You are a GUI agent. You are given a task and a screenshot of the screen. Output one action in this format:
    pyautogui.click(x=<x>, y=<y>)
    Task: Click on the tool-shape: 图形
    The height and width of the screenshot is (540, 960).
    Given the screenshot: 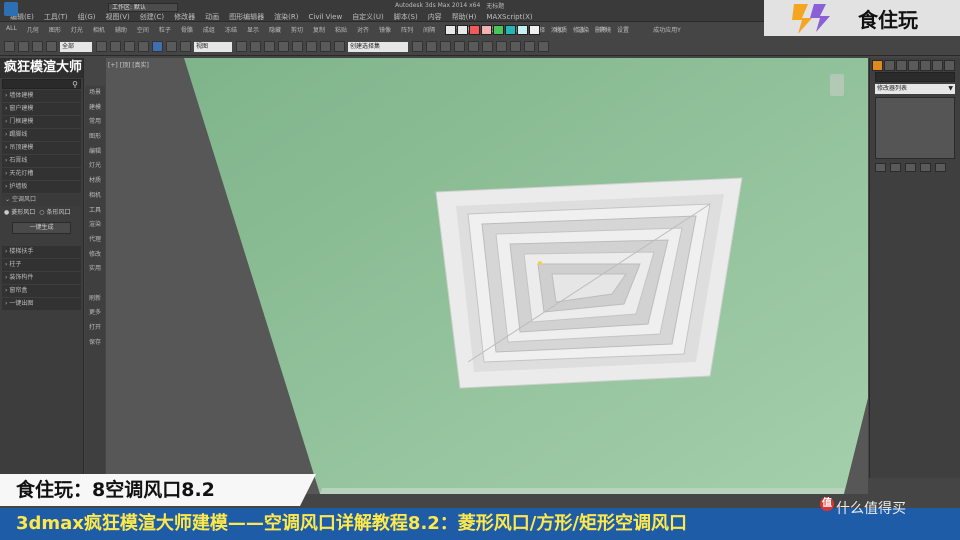 What is the action you would take?
    pyautogui.click(x=55, y=30)
    